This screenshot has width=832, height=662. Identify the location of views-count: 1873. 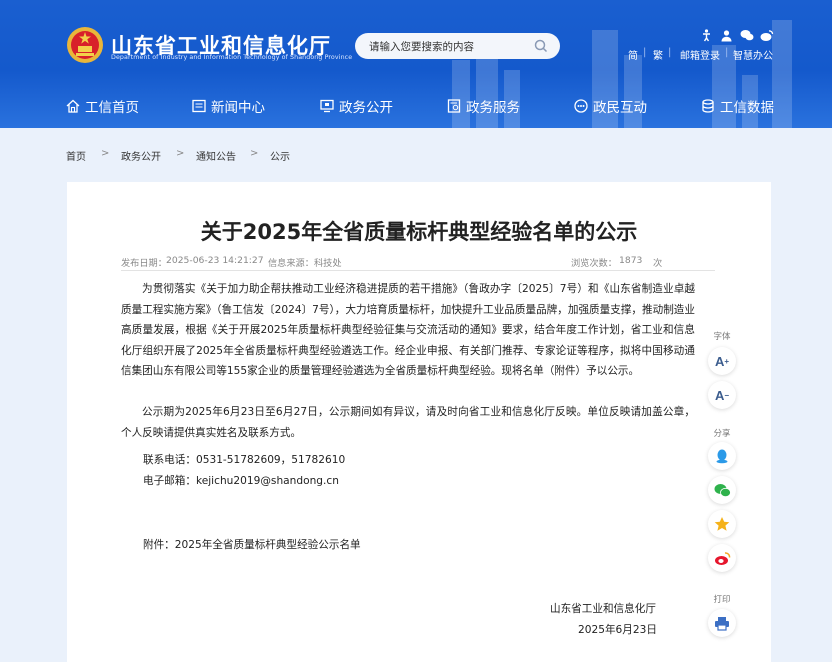
(631, 260).